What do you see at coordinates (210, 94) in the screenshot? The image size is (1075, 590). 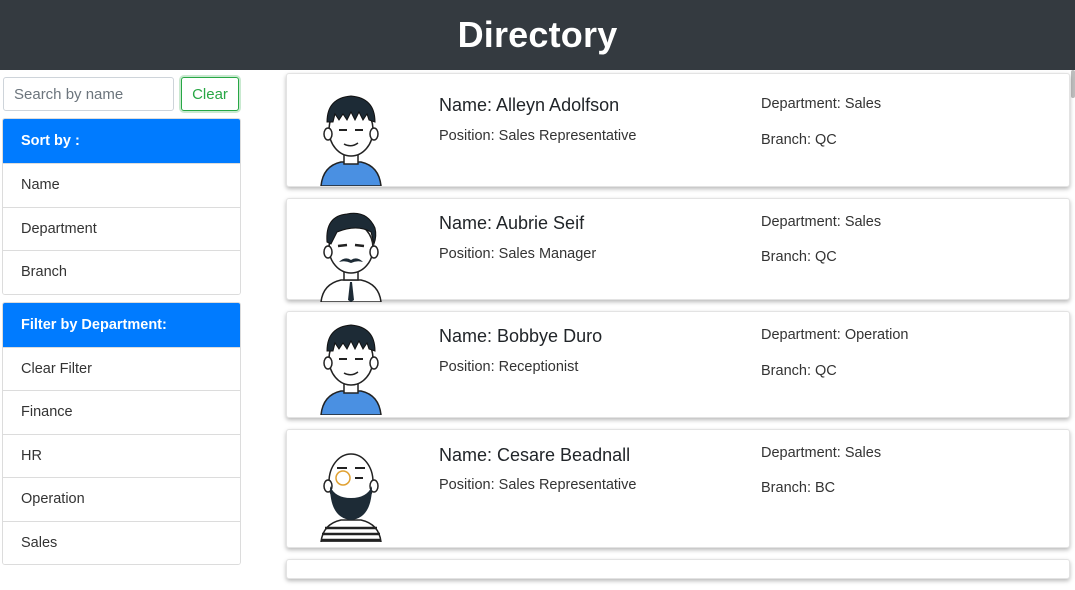 I see `clear-search-button: Clear` at bounding box center [210, 94].